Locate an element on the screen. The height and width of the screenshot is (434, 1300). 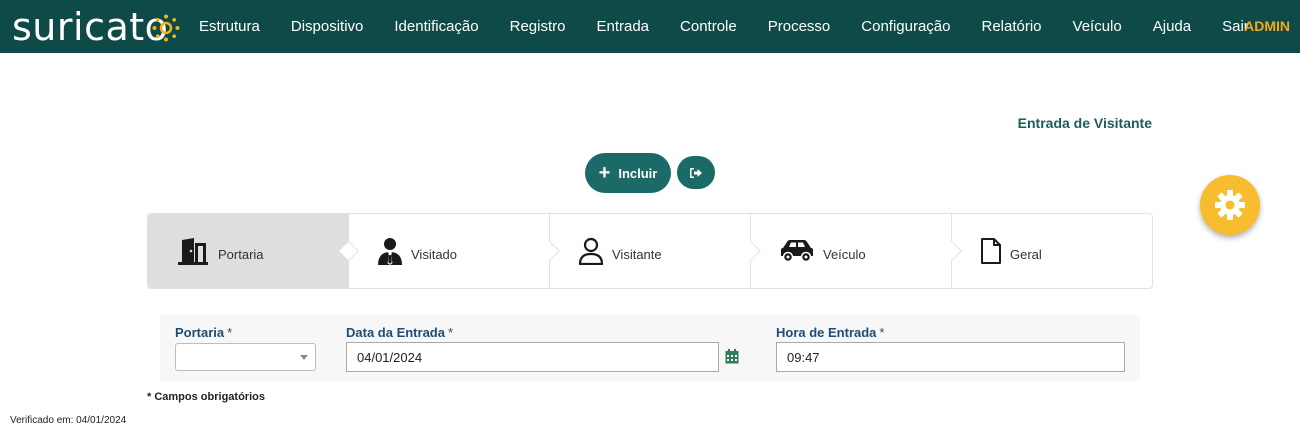
nav-registro: Registro is located at coordinates (538, 26).